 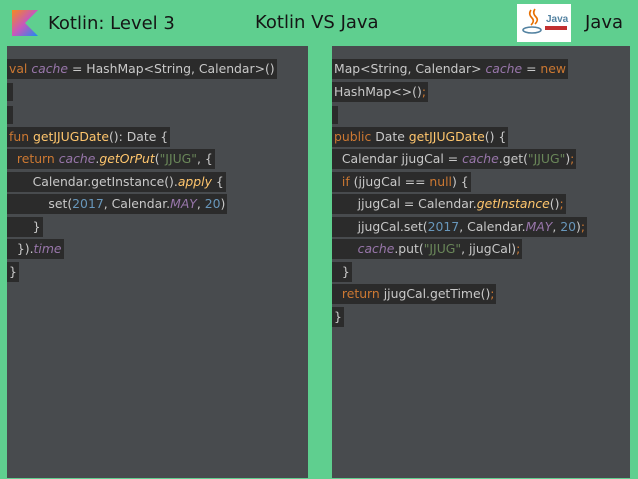 What do you see at coordinates (405, 203) in the screenshot?
I see `code-token: jjugCal = Calendar.` at bounding box center [405, 203].